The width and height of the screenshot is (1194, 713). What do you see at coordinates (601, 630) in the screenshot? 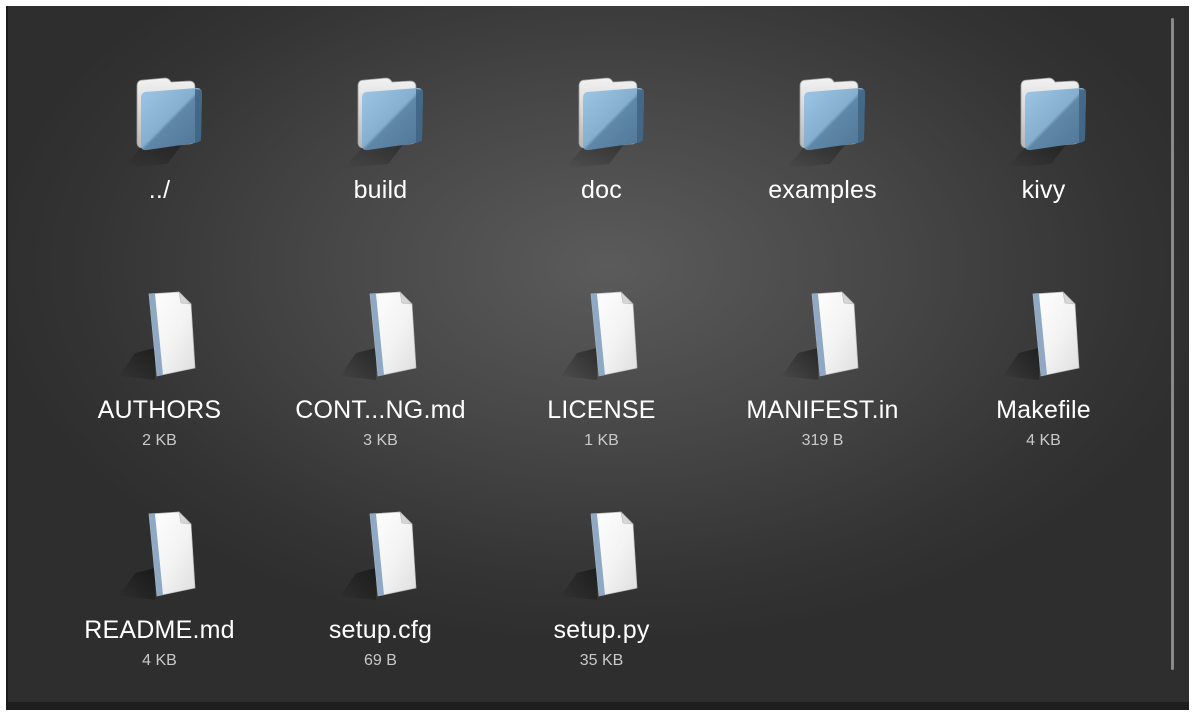
I see `entry-name: setup.py` at bounding box center [601, 630].